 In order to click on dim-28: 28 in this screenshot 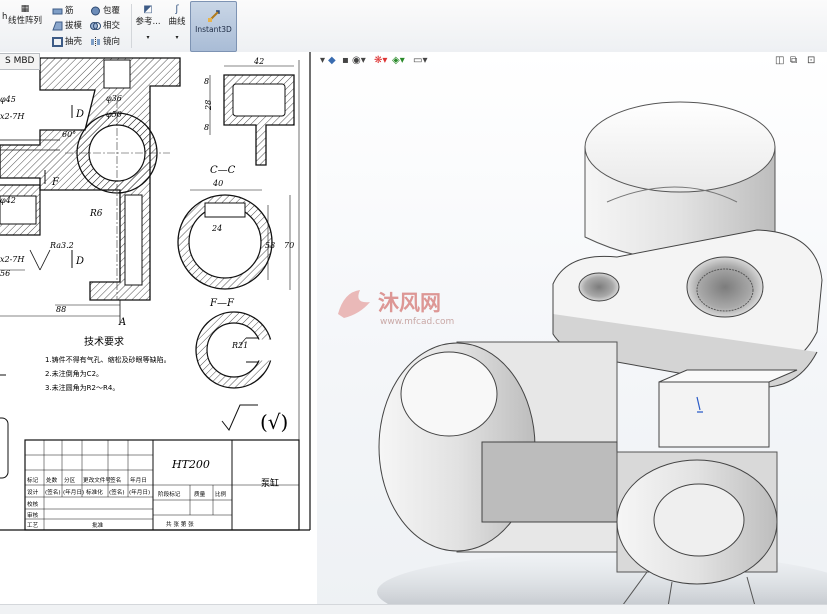, I will do `click(208, 105)`.